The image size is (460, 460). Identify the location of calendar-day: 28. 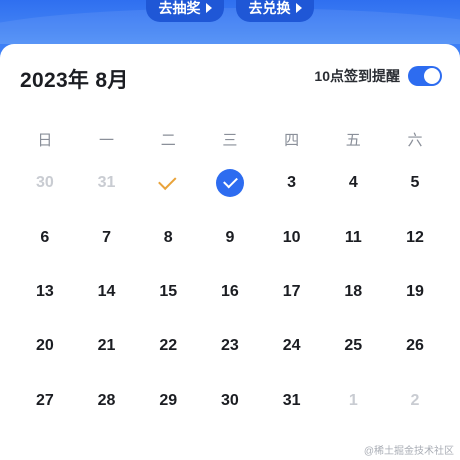
(107, 401).